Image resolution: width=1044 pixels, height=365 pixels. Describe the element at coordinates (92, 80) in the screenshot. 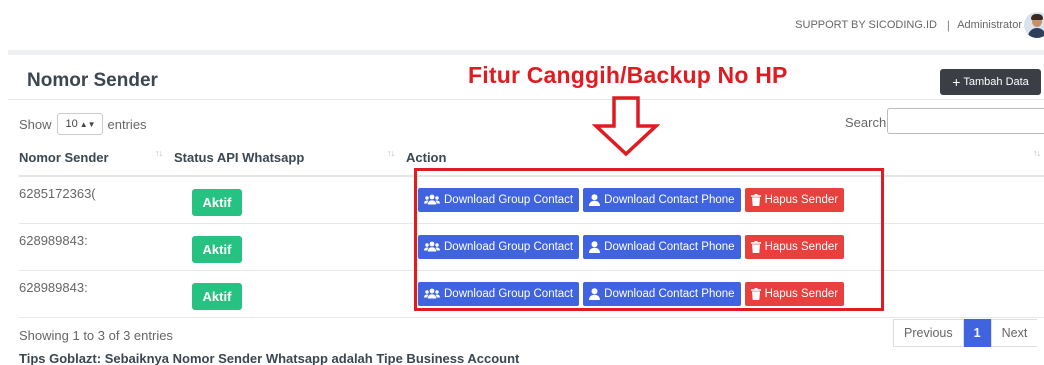

I see `page-title: Nomor Sender` at that location.